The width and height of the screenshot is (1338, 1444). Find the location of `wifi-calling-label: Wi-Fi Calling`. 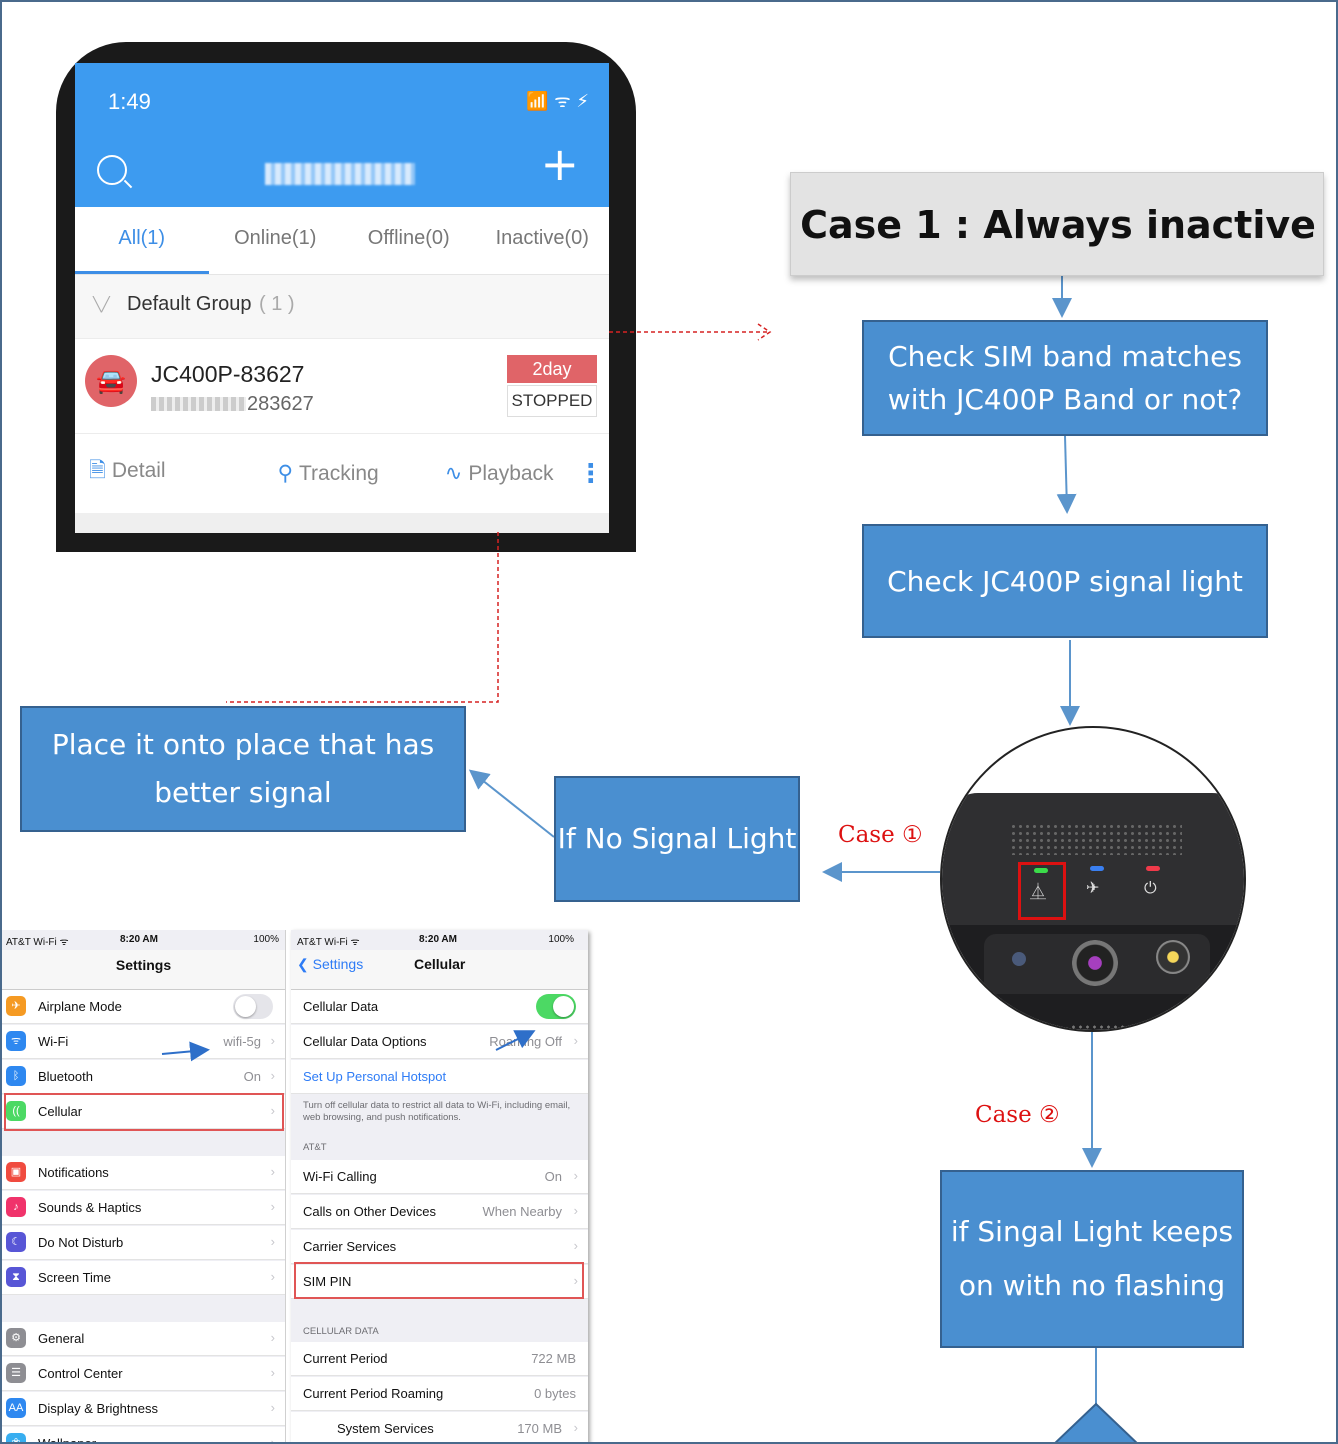

wifi-calling-label: Wi-Fi Calling is located at coordinates (340, 1176).